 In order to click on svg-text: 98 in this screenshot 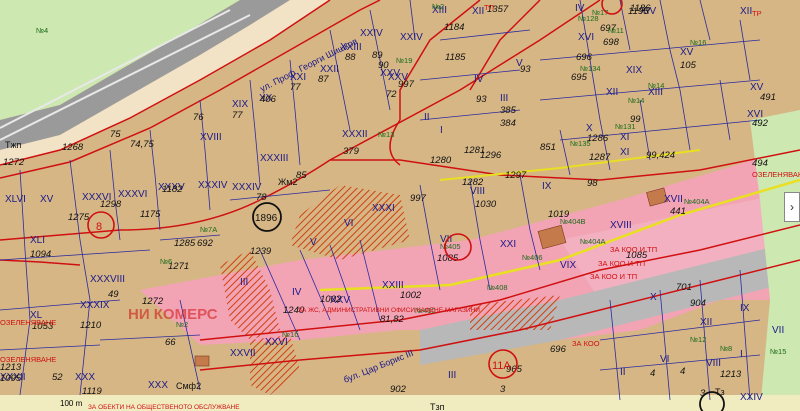, I will do `click(592, 183)`.